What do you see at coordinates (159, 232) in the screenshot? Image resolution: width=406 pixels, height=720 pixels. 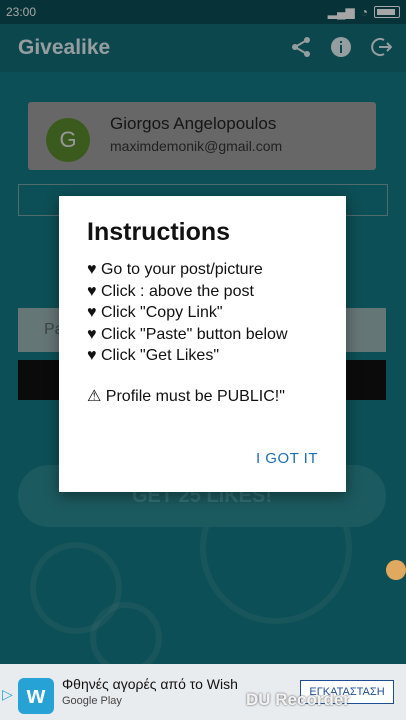 I see `dialog-title: Instructions` at bounding box center [159, 232].